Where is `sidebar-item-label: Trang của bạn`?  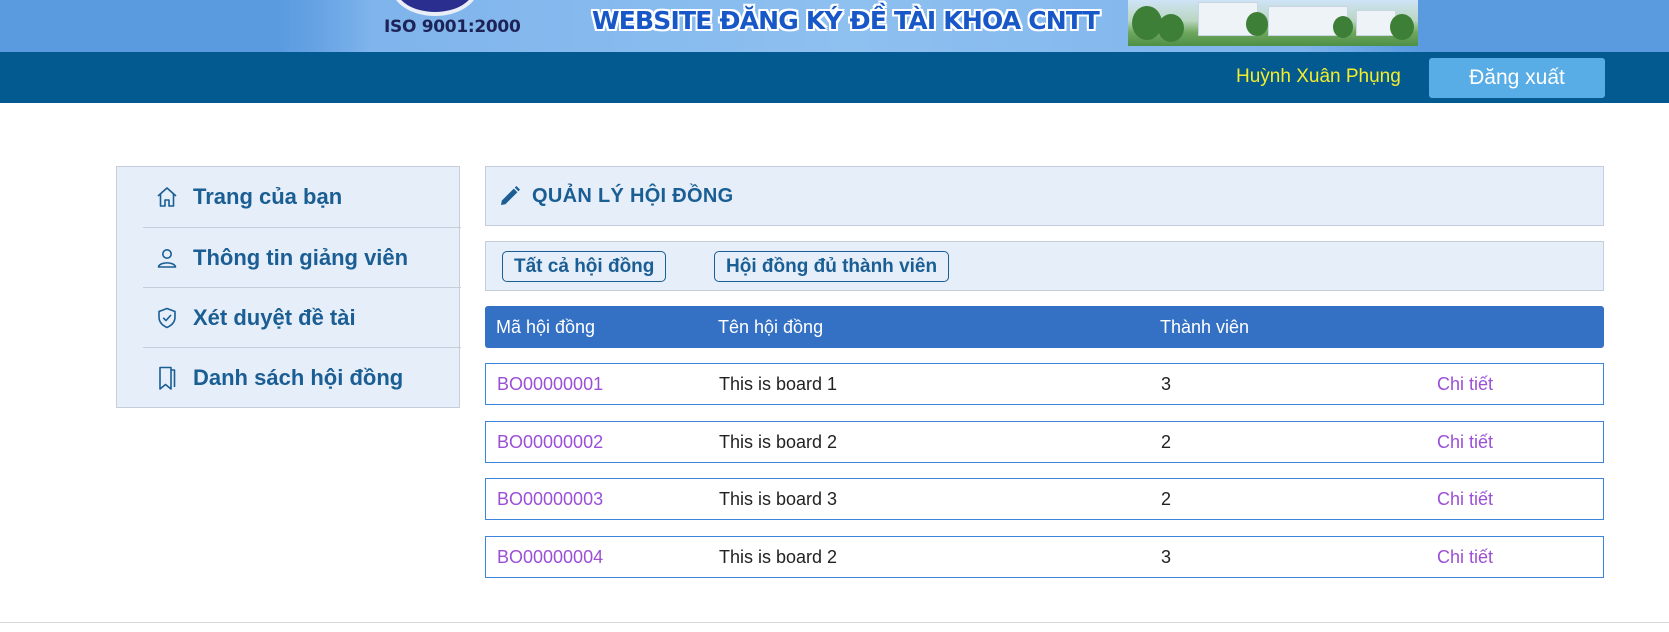 sidebar-item-label: Trang của bạn is located at coordinates (268, 196).